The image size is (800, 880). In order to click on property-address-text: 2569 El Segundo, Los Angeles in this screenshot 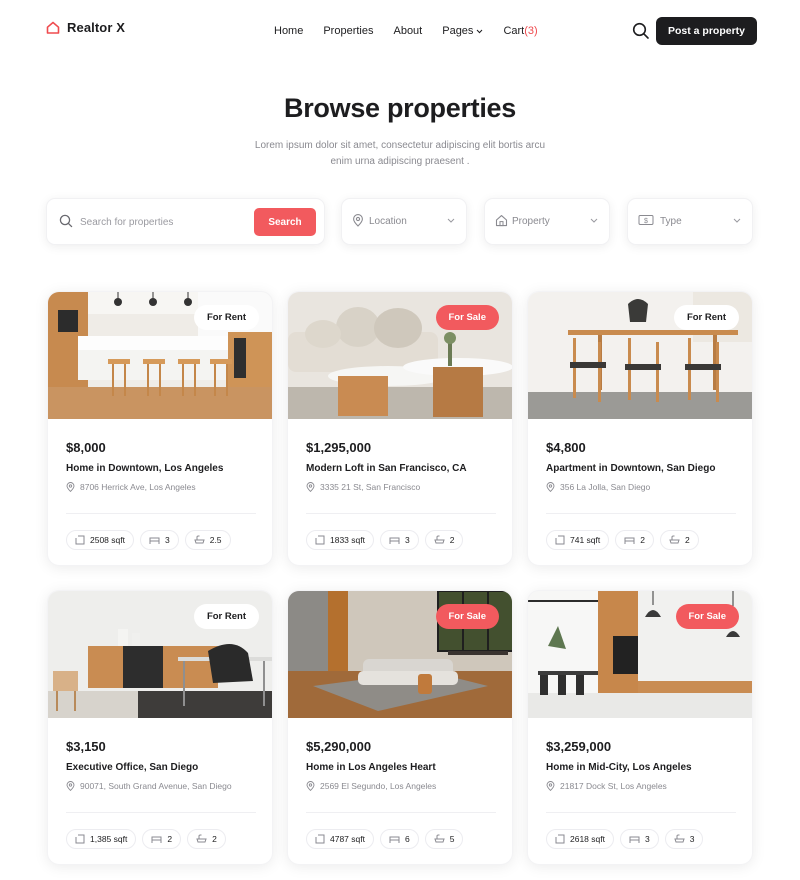, I will do `click(378, 786)`.